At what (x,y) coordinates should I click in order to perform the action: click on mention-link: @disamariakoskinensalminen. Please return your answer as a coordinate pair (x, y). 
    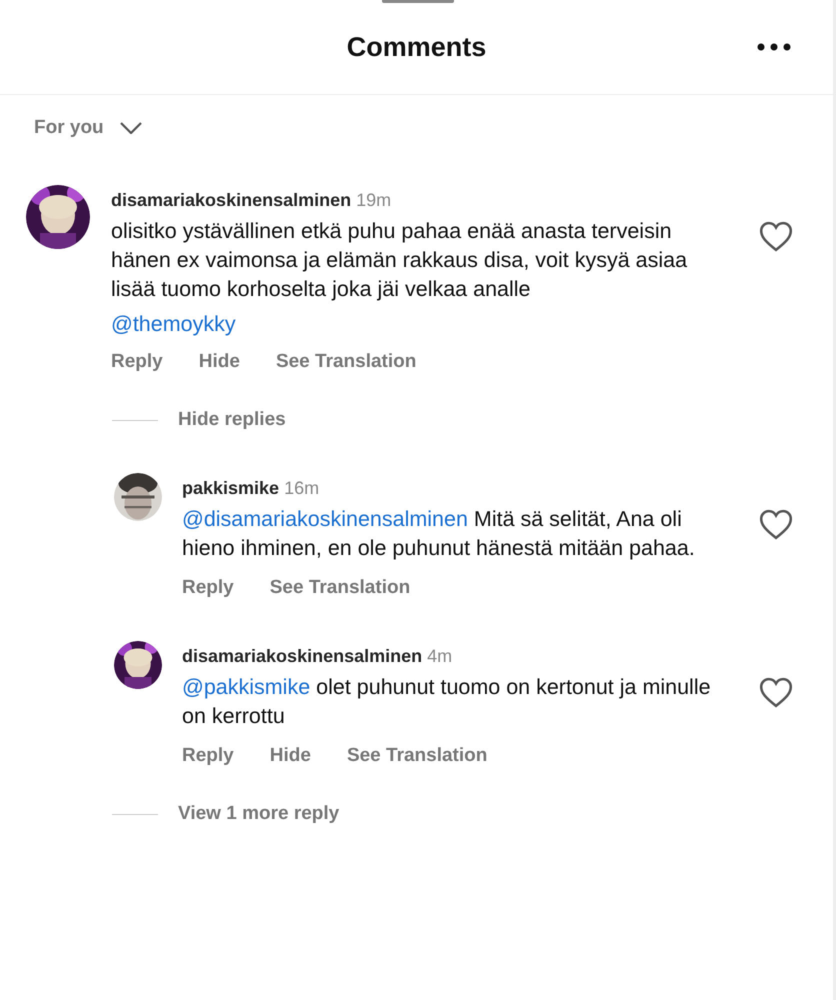
    Looking at the image, I should click on (325, 519).